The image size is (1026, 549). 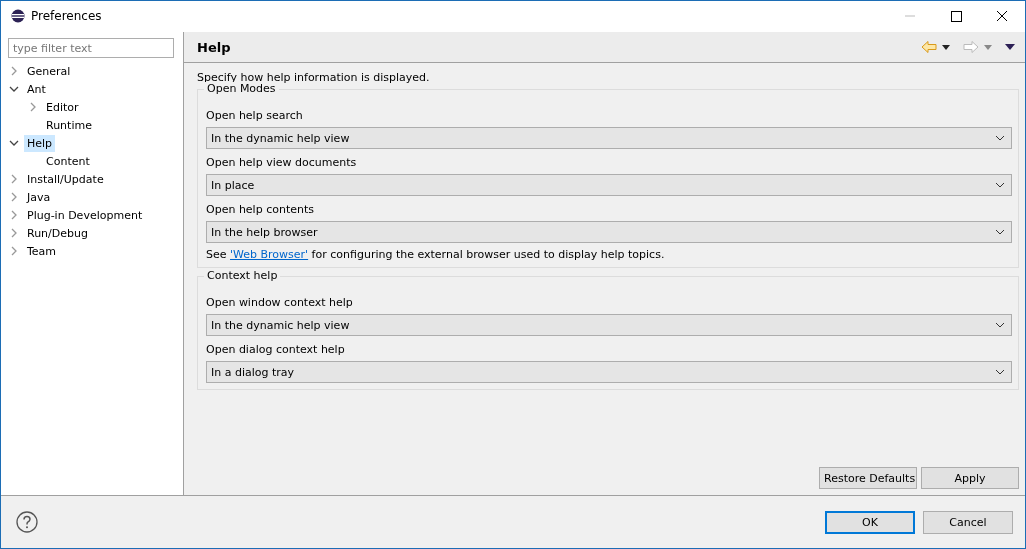 What do you see at coordinates (282, 162) in the screenshot?
I see `field-label: Open help view documents` at bounding box center [282, 162].